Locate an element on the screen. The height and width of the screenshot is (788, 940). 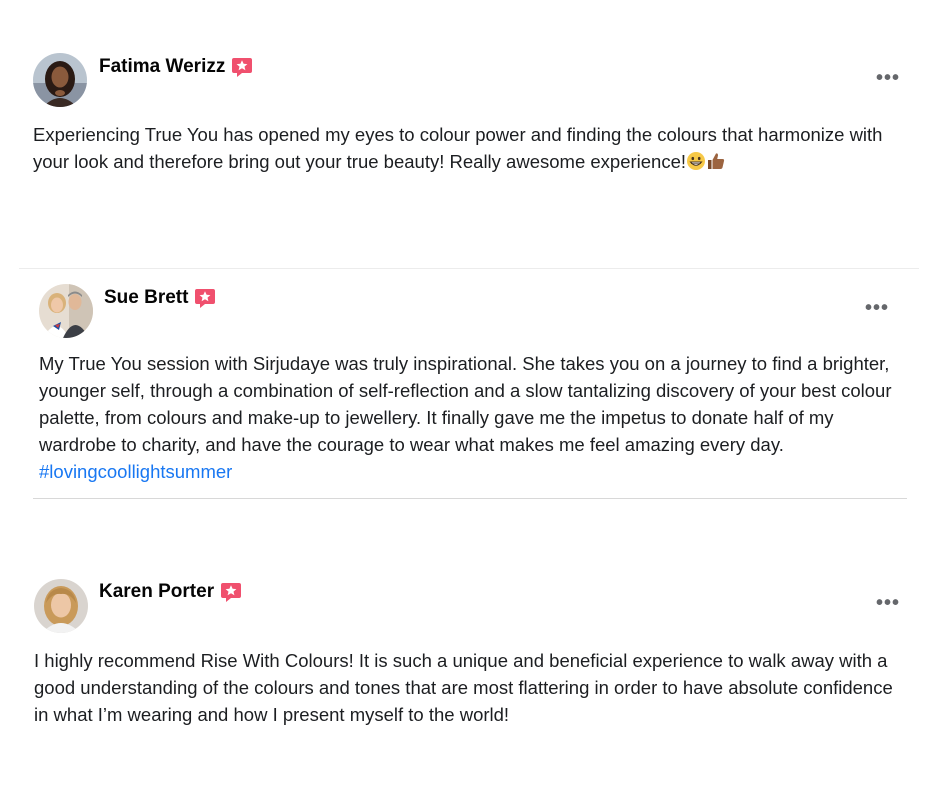
reviewer-name: Sue Brett is located at coordinates (146, 298).